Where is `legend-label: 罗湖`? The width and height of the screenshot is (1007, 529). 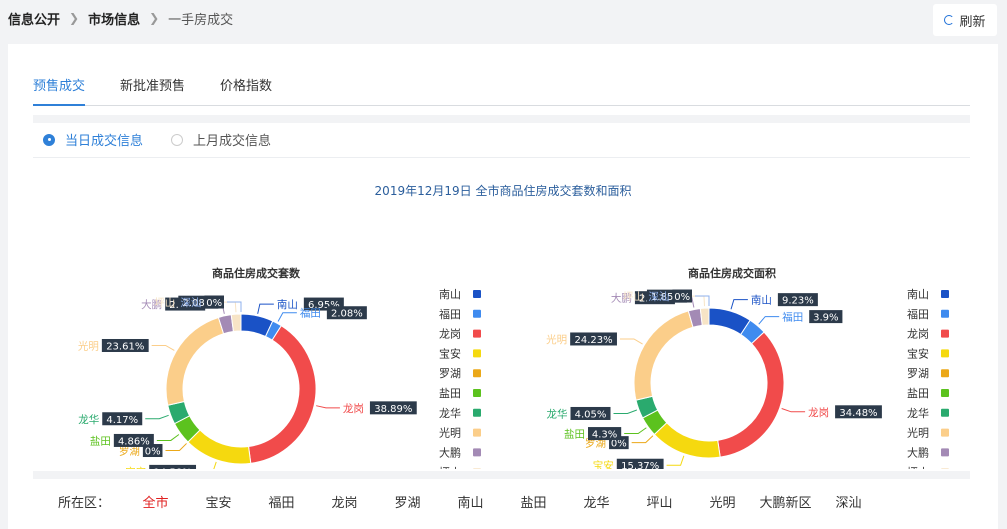 legend-label: 罗湖 is located at coordinates (918, 373).